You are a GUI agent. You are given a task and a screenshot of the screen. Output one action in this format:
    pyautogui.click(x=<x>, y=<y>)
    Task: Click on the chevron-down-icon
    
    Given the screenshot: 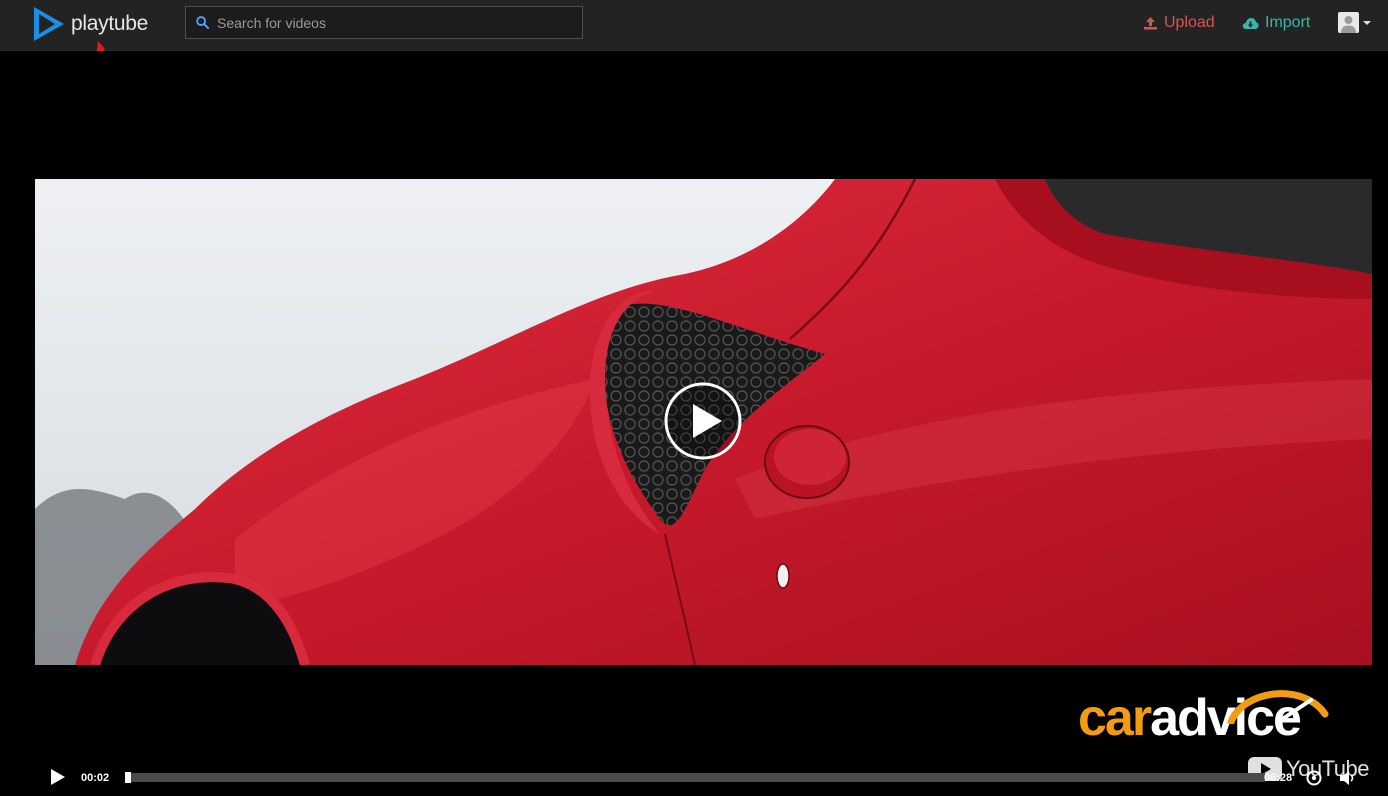 What is the action you would take?
    pyautogui.click(x=1367, y=22)
    